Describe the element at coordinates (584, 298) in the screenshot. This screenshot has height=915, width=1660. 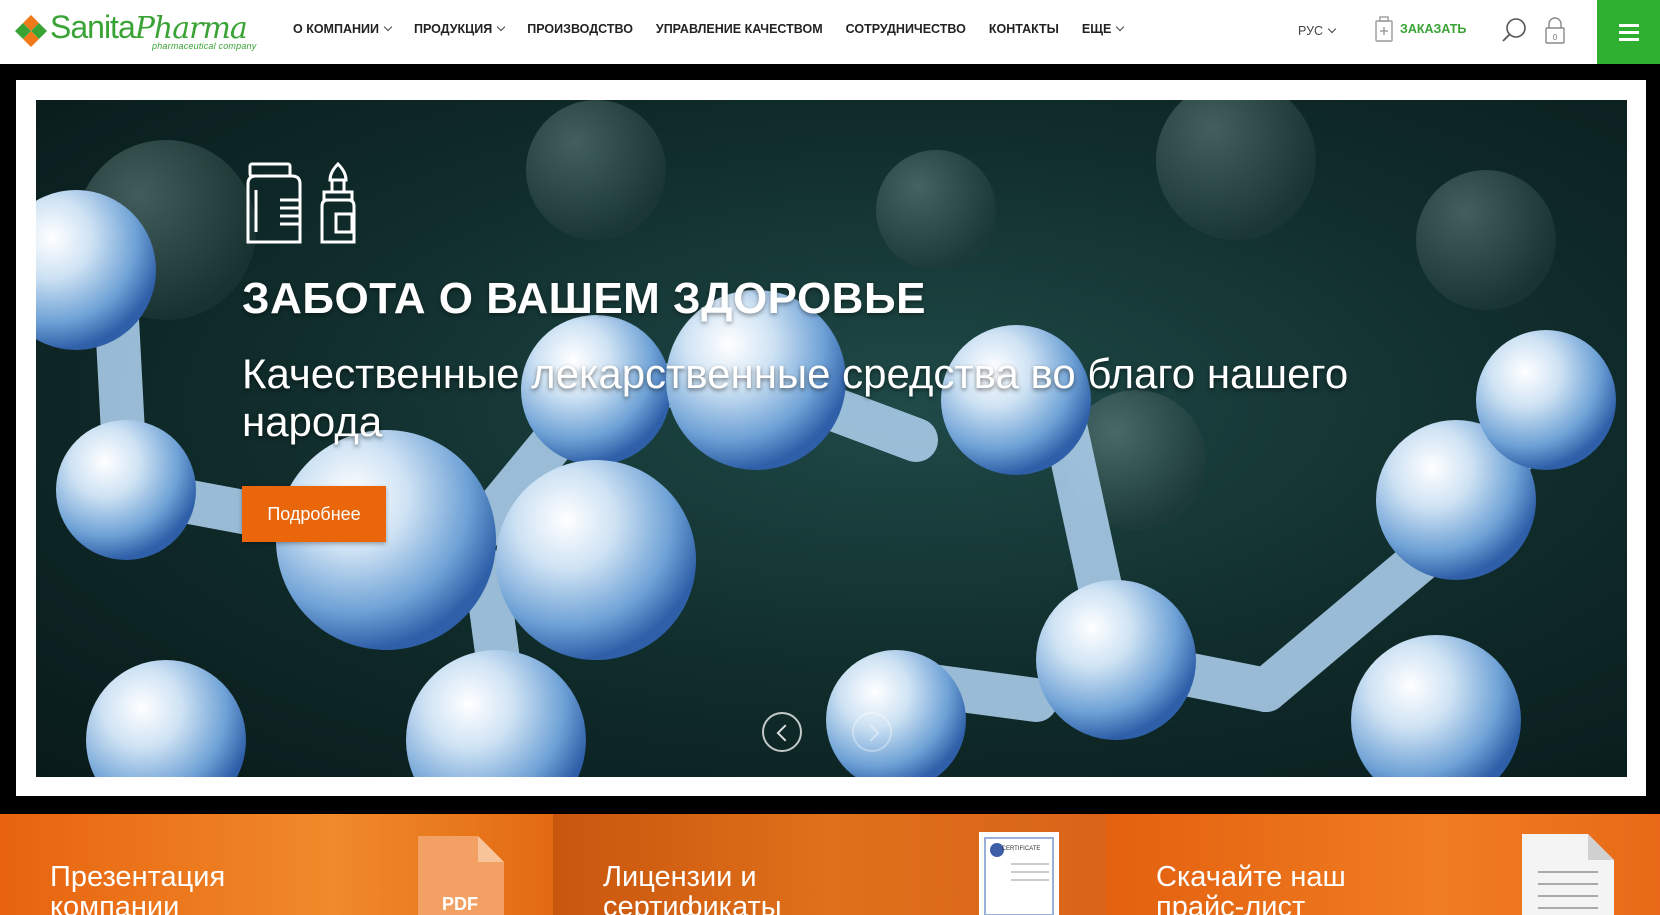
I see `hero-title: ЗАБОТА О ВАШЕМ ЗДОРОВЬЕ` at that location.